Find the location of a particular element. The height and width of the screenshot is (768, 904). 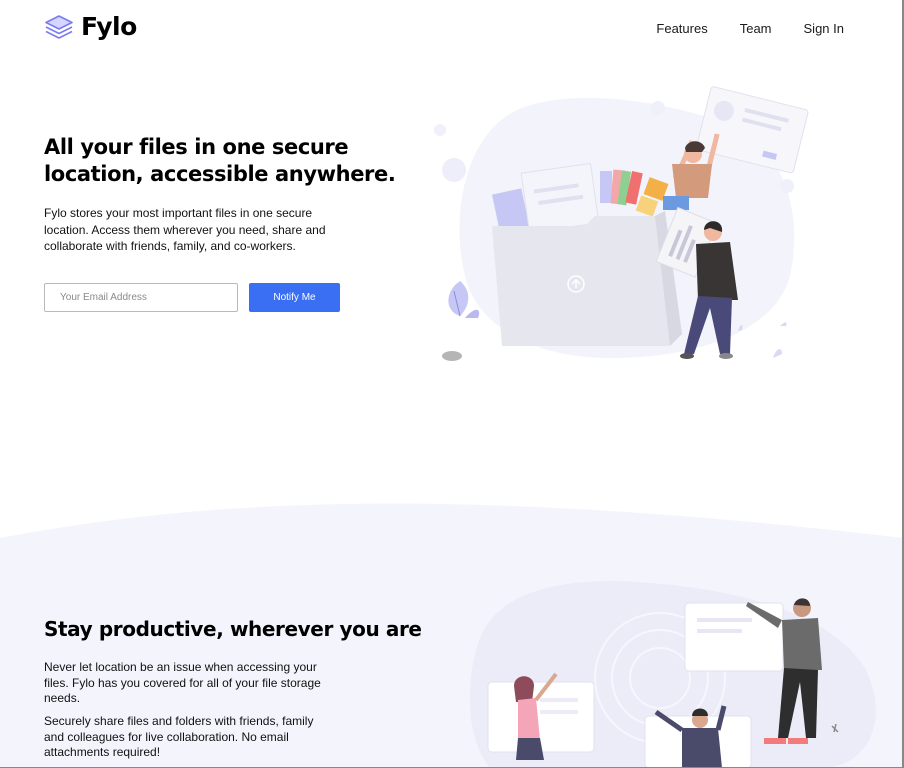

nav-link-sign-in: Sign In is located at coordinates (824, 28).